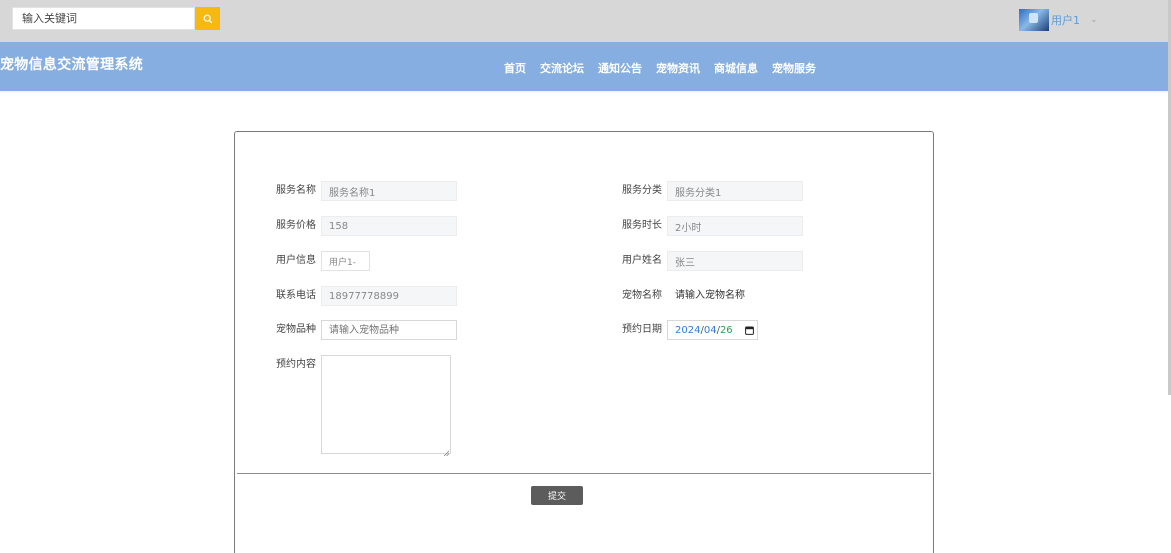 The height and width of the screenshot is (553, 1171). What do you see at coordinates (296, 295) in the screenshot?
I see `phone-label: 联系电话` at bounding box center [296, 295].